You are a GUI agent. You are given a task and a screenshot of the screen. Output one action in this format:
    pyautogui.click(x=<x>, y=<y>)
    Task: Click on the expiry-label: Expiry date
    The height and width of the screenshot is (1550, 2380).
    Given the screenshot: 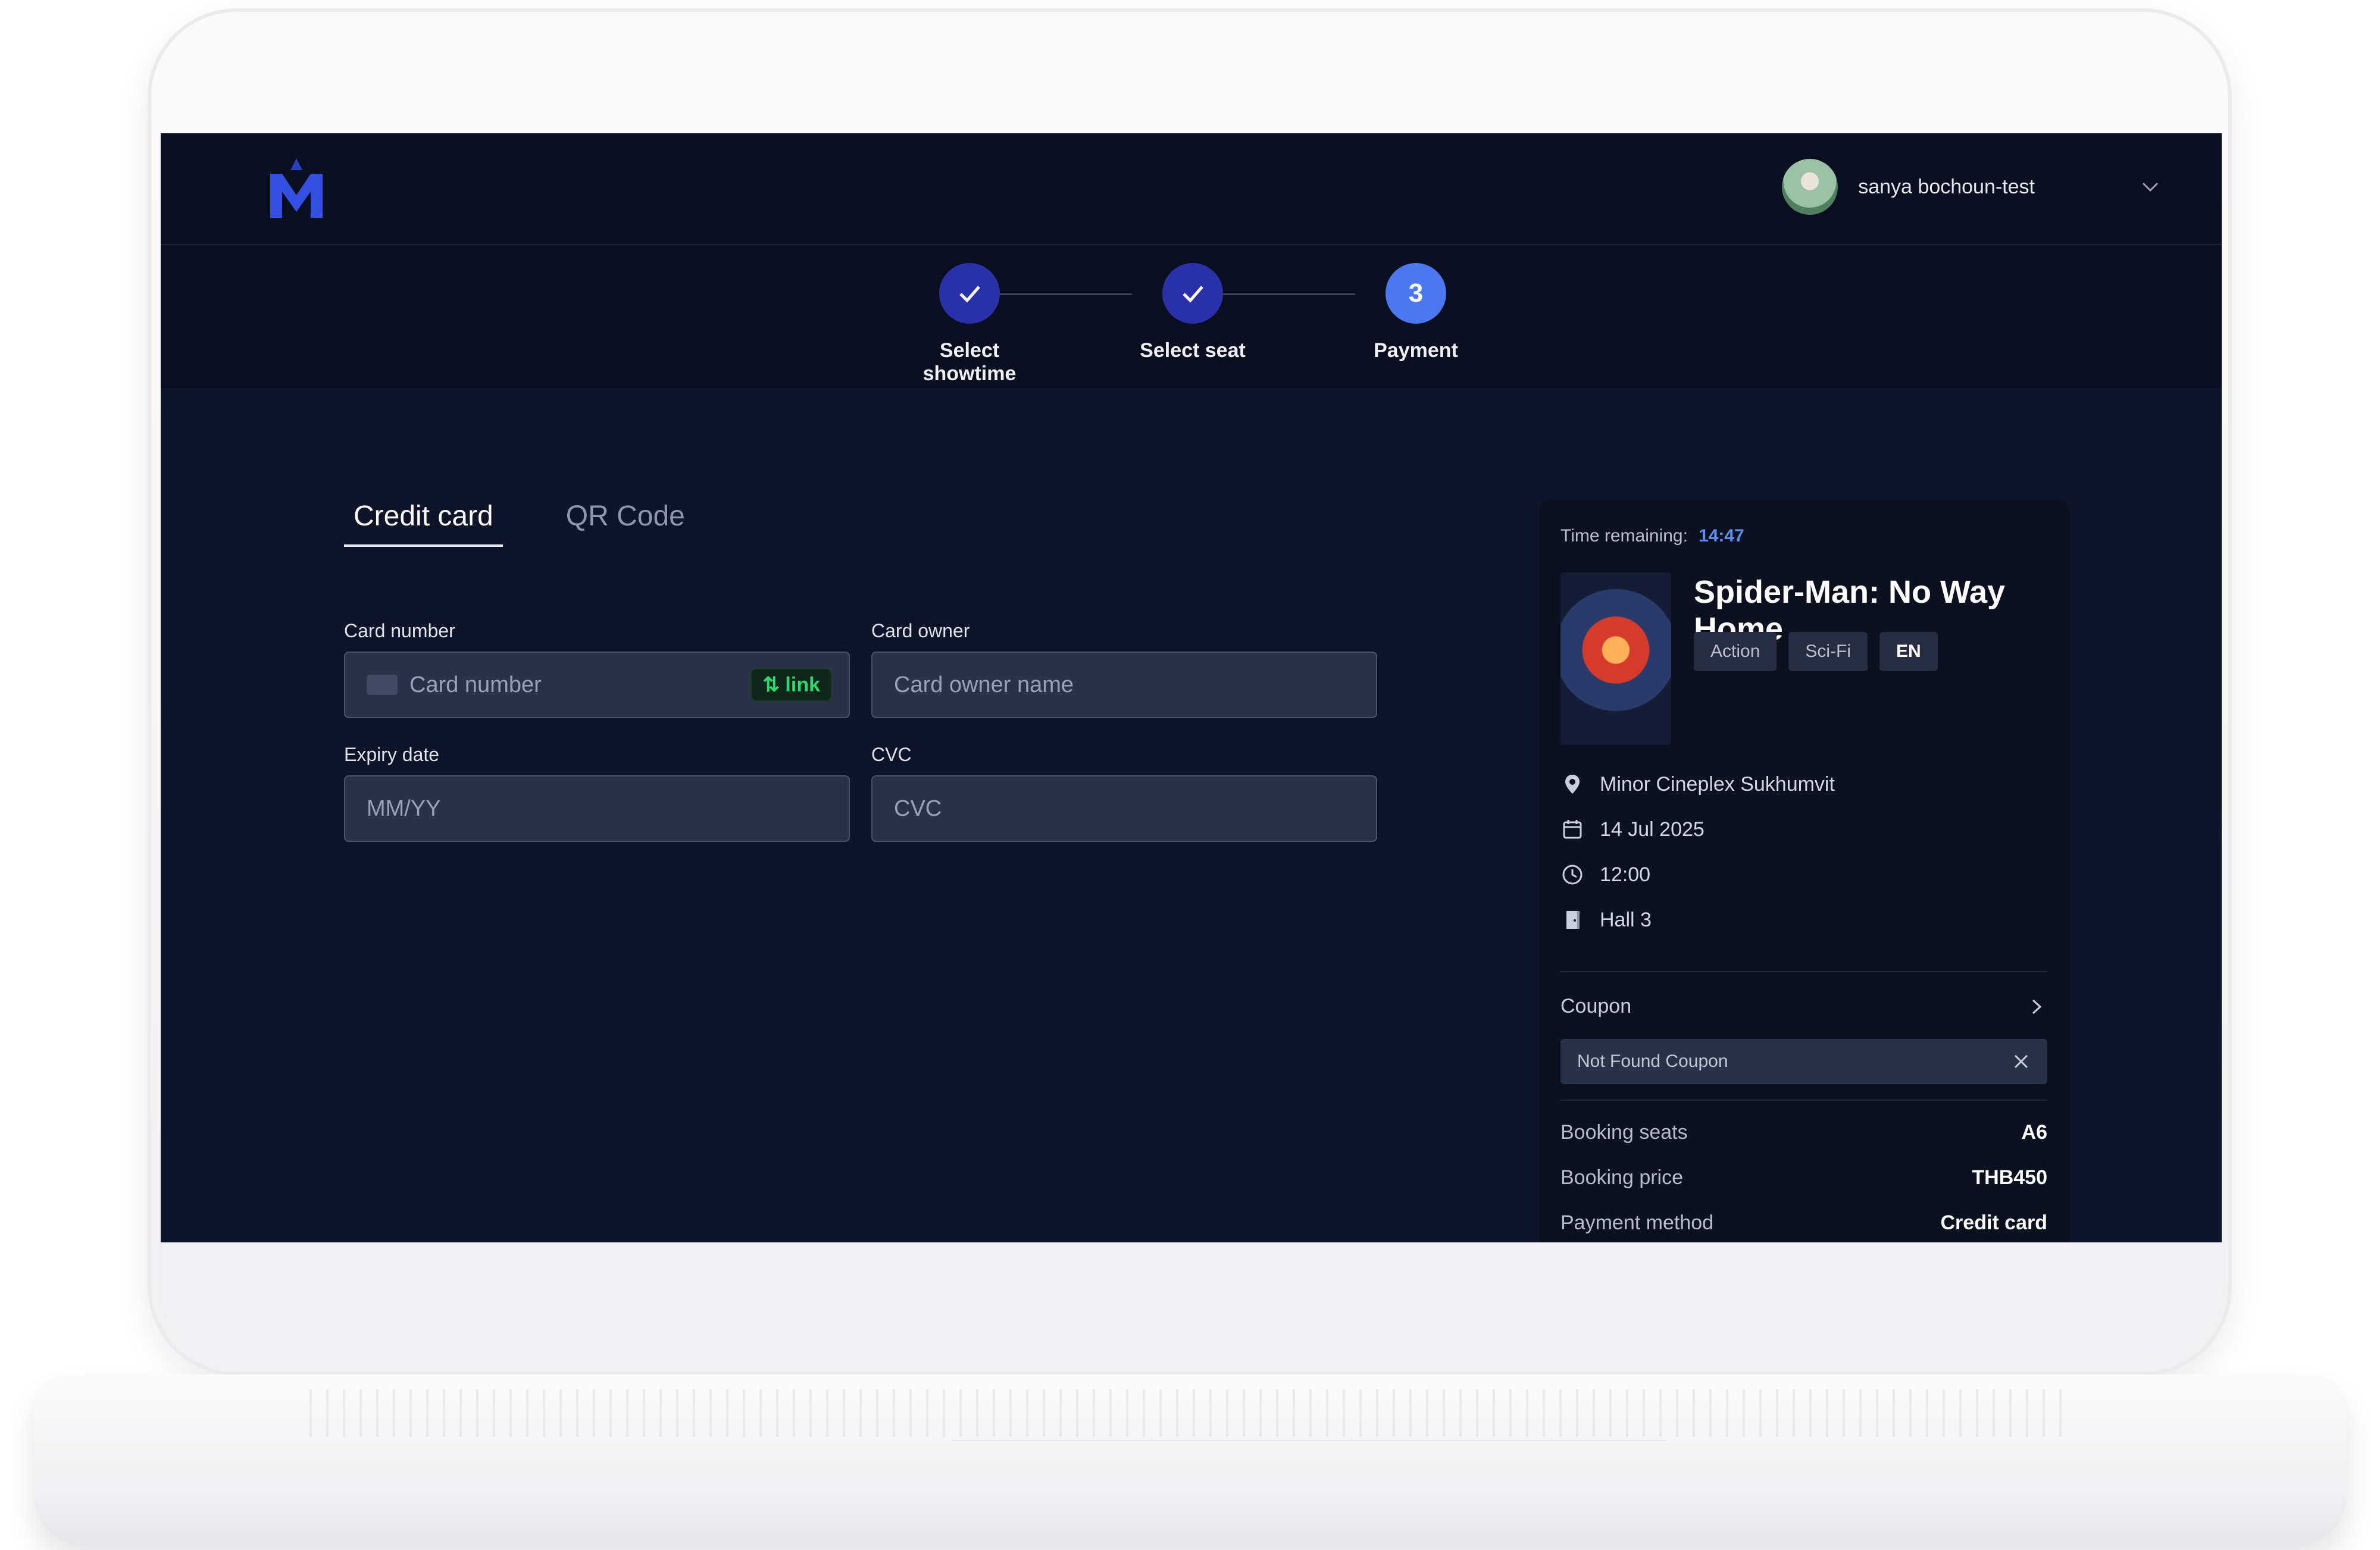 What is the action you would take?
    pyautogui.click(x=392, y=754)
    